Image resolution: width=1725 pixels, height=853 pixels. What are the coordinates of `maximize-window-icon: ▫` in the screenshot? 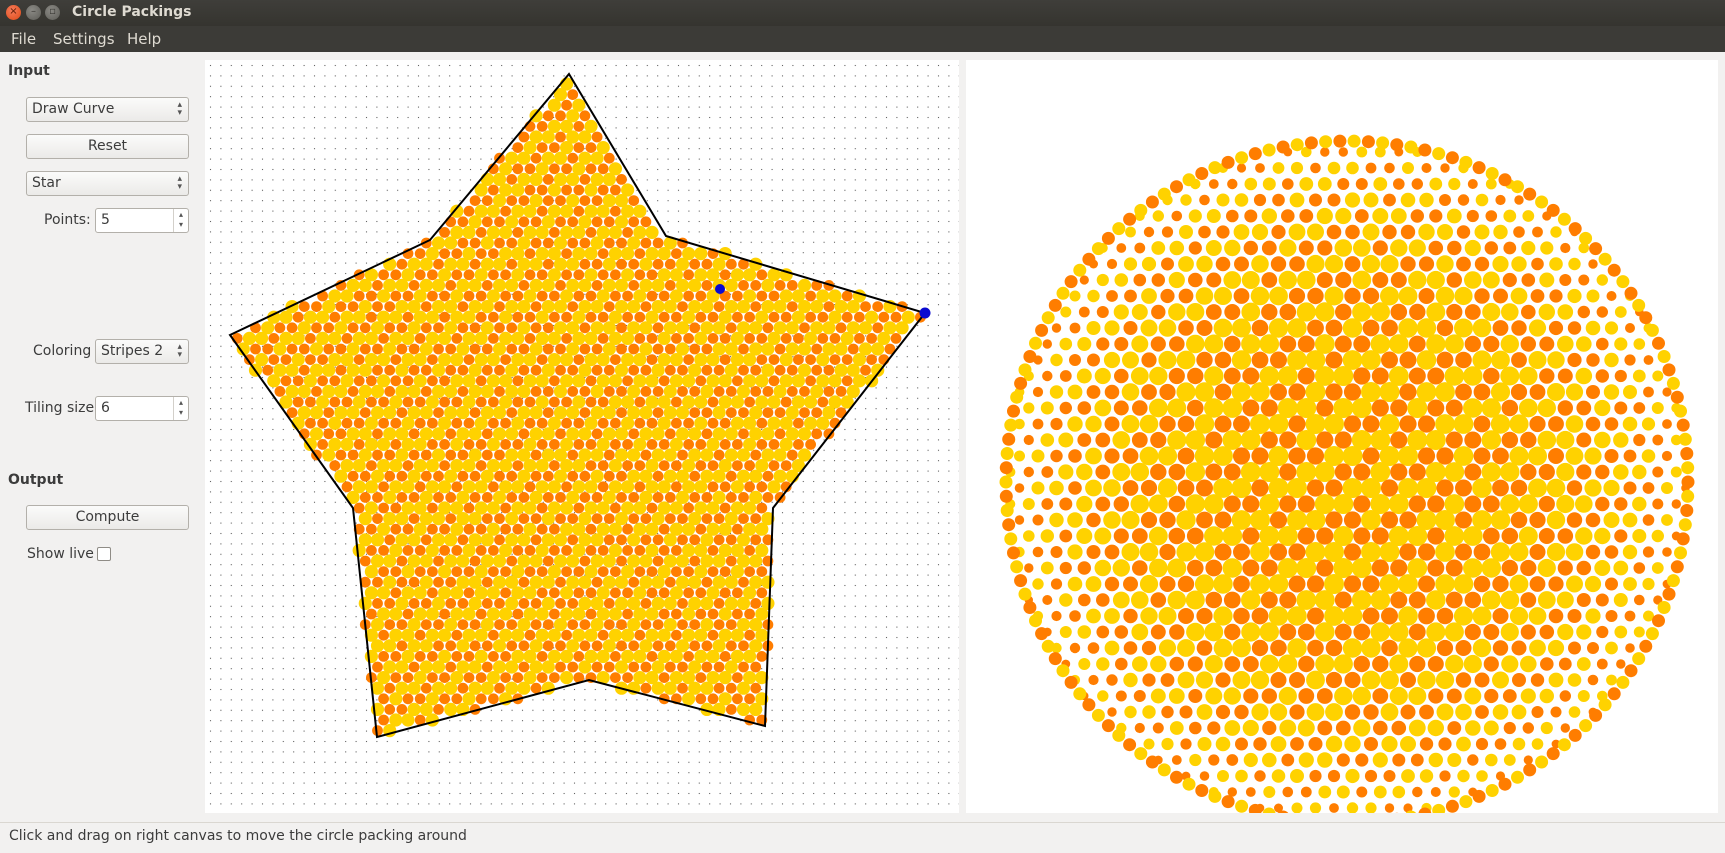 It's located at (52, 12).